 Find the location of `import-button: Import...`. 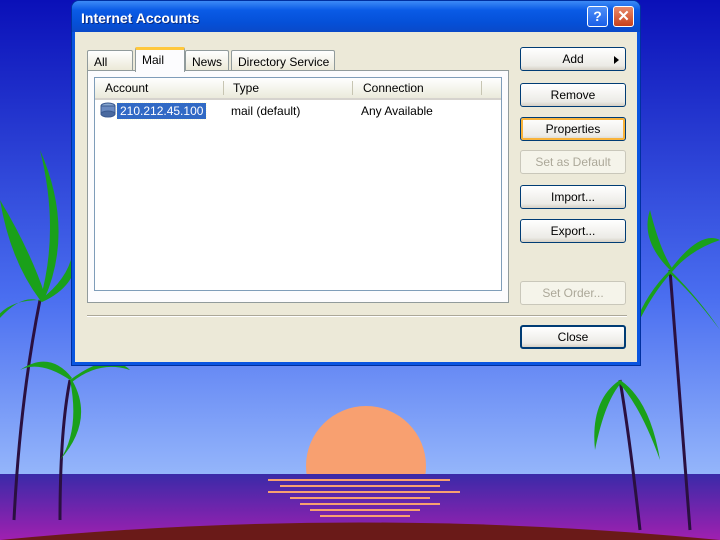

import-button: Import... is located at coordinates (573, 197).